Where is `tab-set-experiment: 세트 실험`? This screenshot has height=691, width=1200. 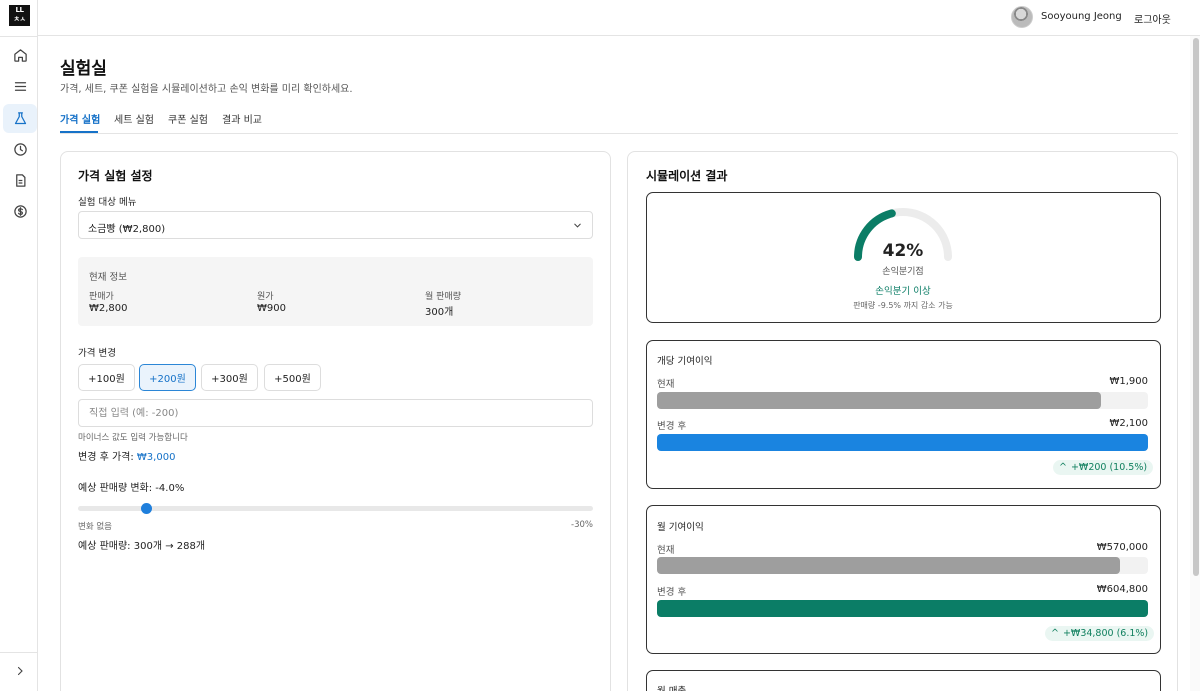
tab-set-experiment: 세트 실험 is located at coordinates (134, 118).